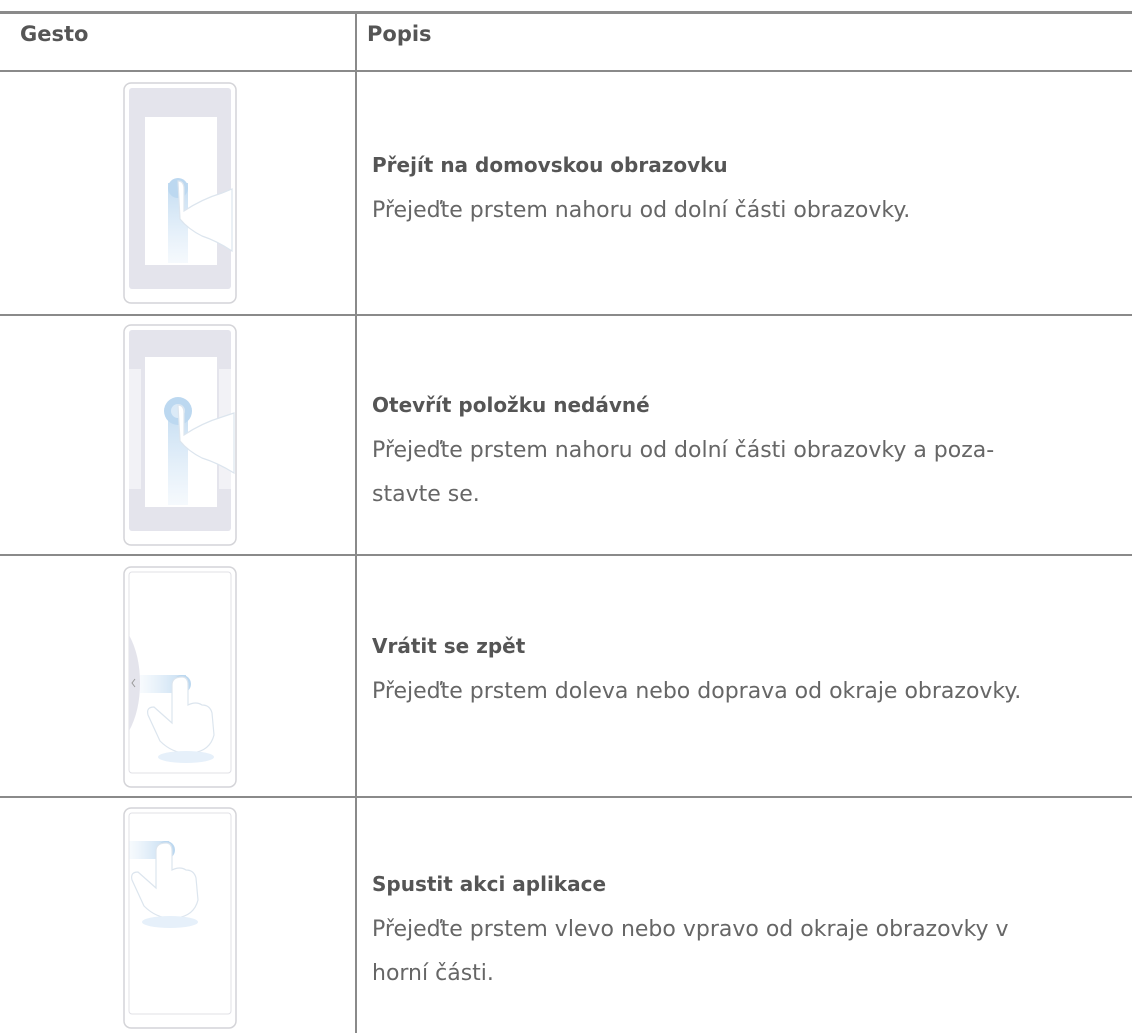 The height and width of the screenshot is (1033, 1132). What do you see at coordinates (433, 973) in the screenshot?
I see `gesture-text-line: horní části.` at bounding box center [433, 973].